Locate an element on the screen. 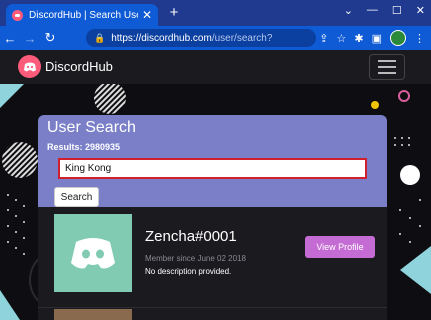 The image size is (431, 320). toolbar-actions: ⇪ ☆ ✱ ▣ ⋮ is located at coordinates (372, 38).